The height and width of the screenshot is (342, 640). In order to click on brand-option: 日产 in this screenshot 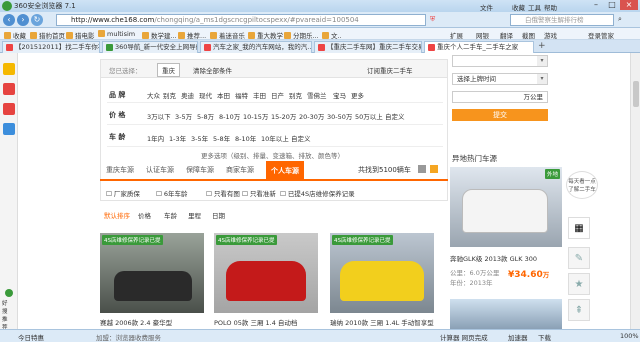, I will do `click(277, 95)`.